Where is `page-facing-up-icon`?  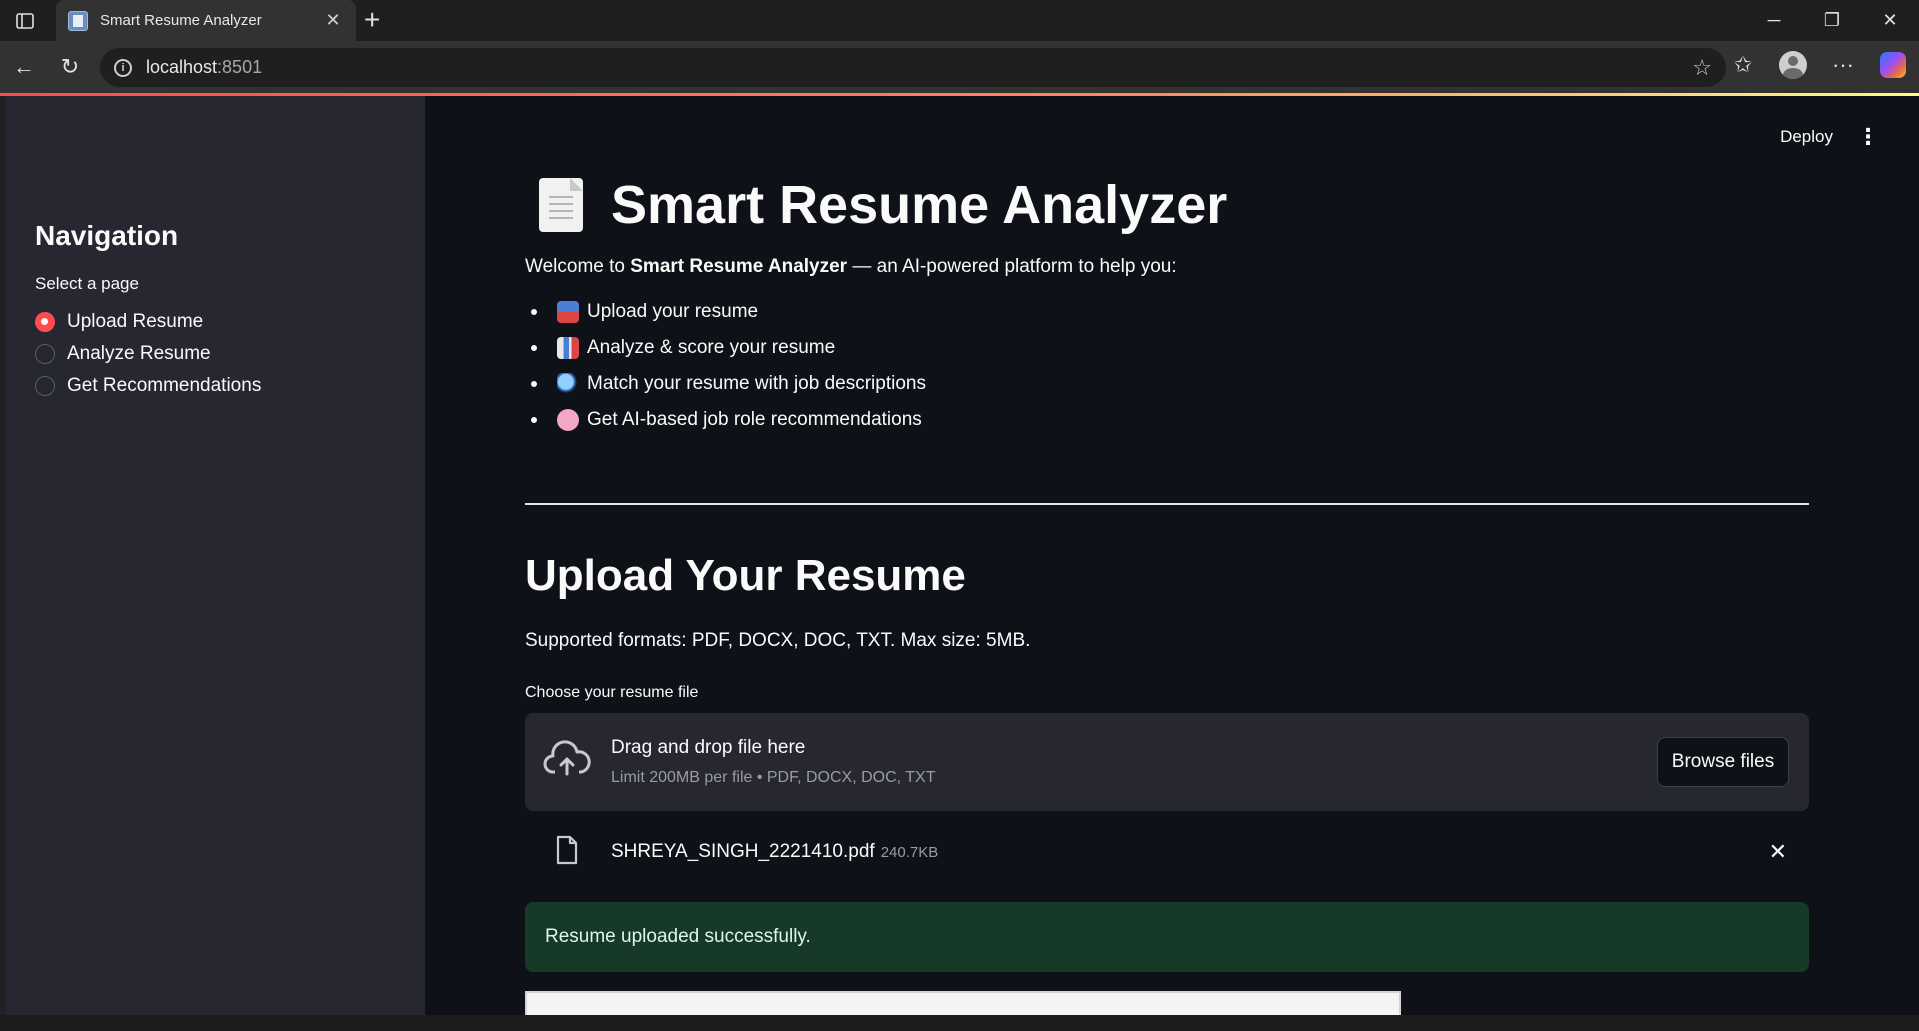 page-facing-up-icon is located at coordinates (561, 205).